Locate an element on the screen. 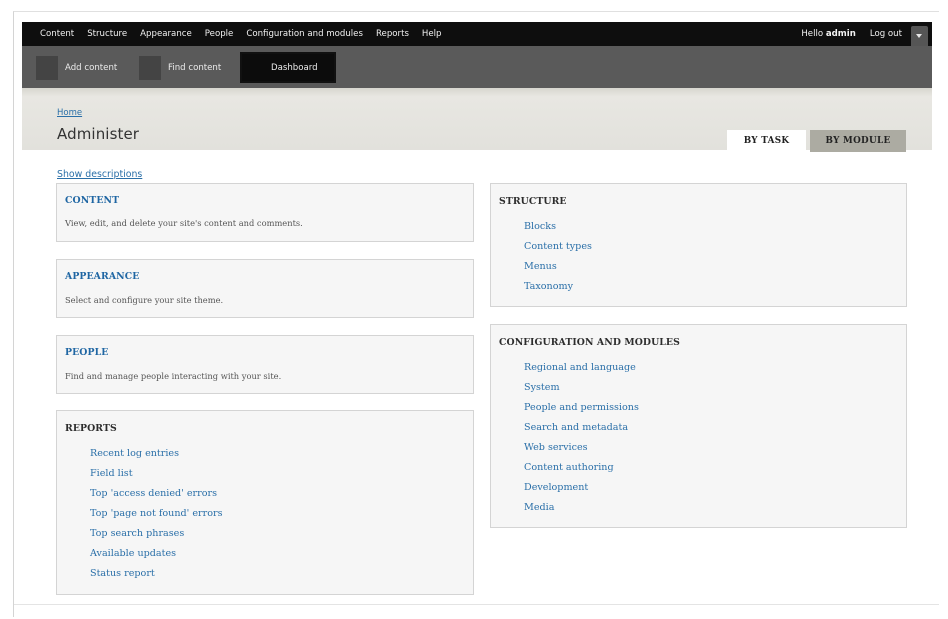  user-greeting: Hello admin is located at coordinates (828, 34).